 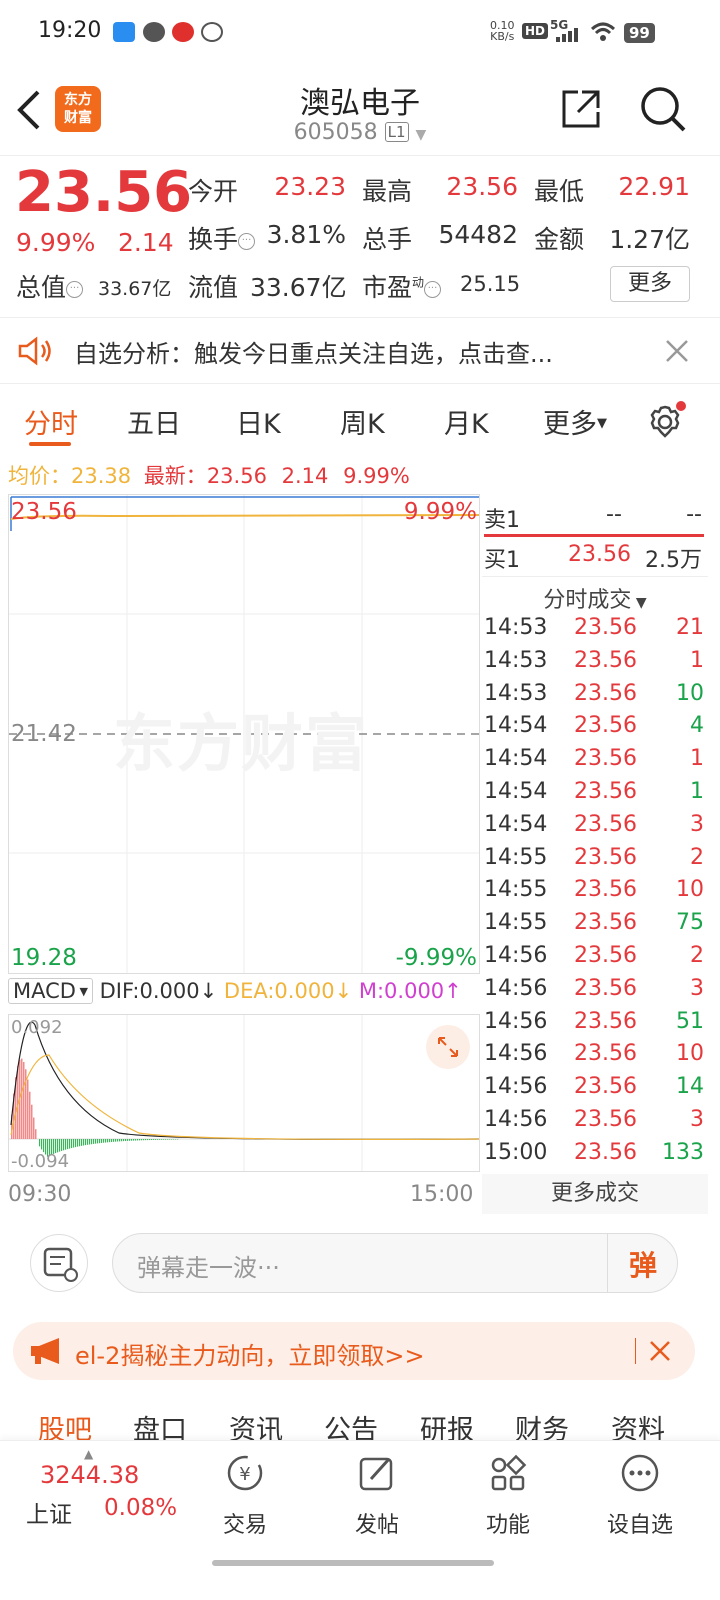 I want to click on trade-row: 15:00 23.56 133, so click(x=593, y=1156).